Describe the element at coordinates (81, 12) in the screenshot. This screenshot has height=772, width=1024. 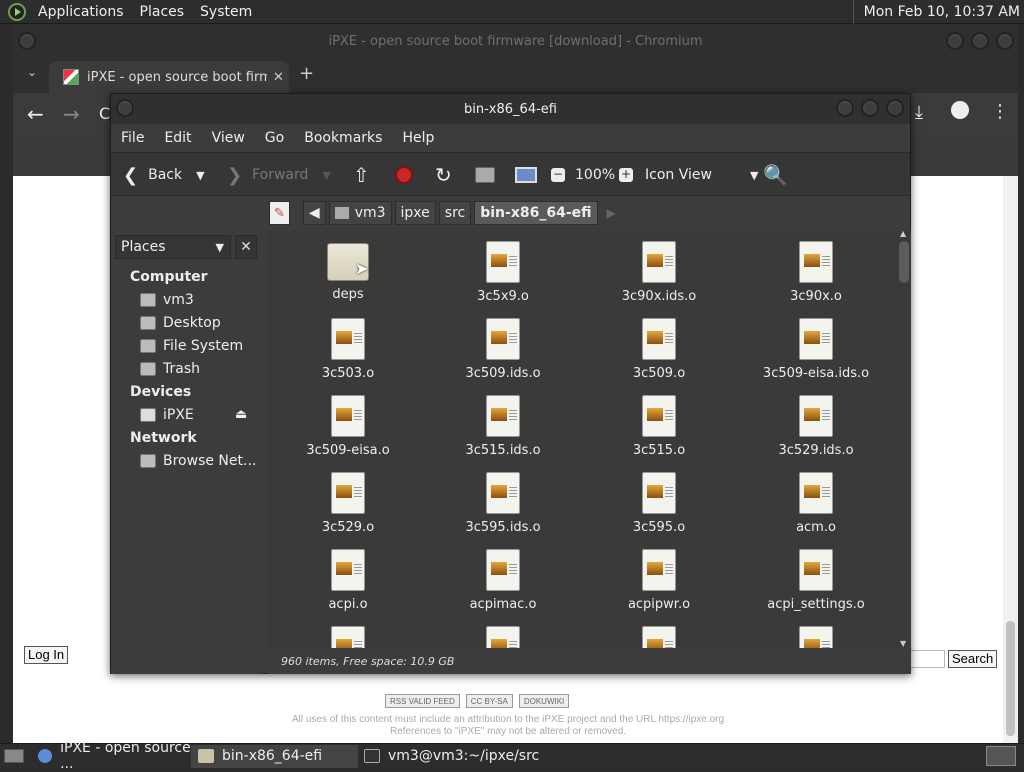
I see `menu-applications: Applications` at that location.